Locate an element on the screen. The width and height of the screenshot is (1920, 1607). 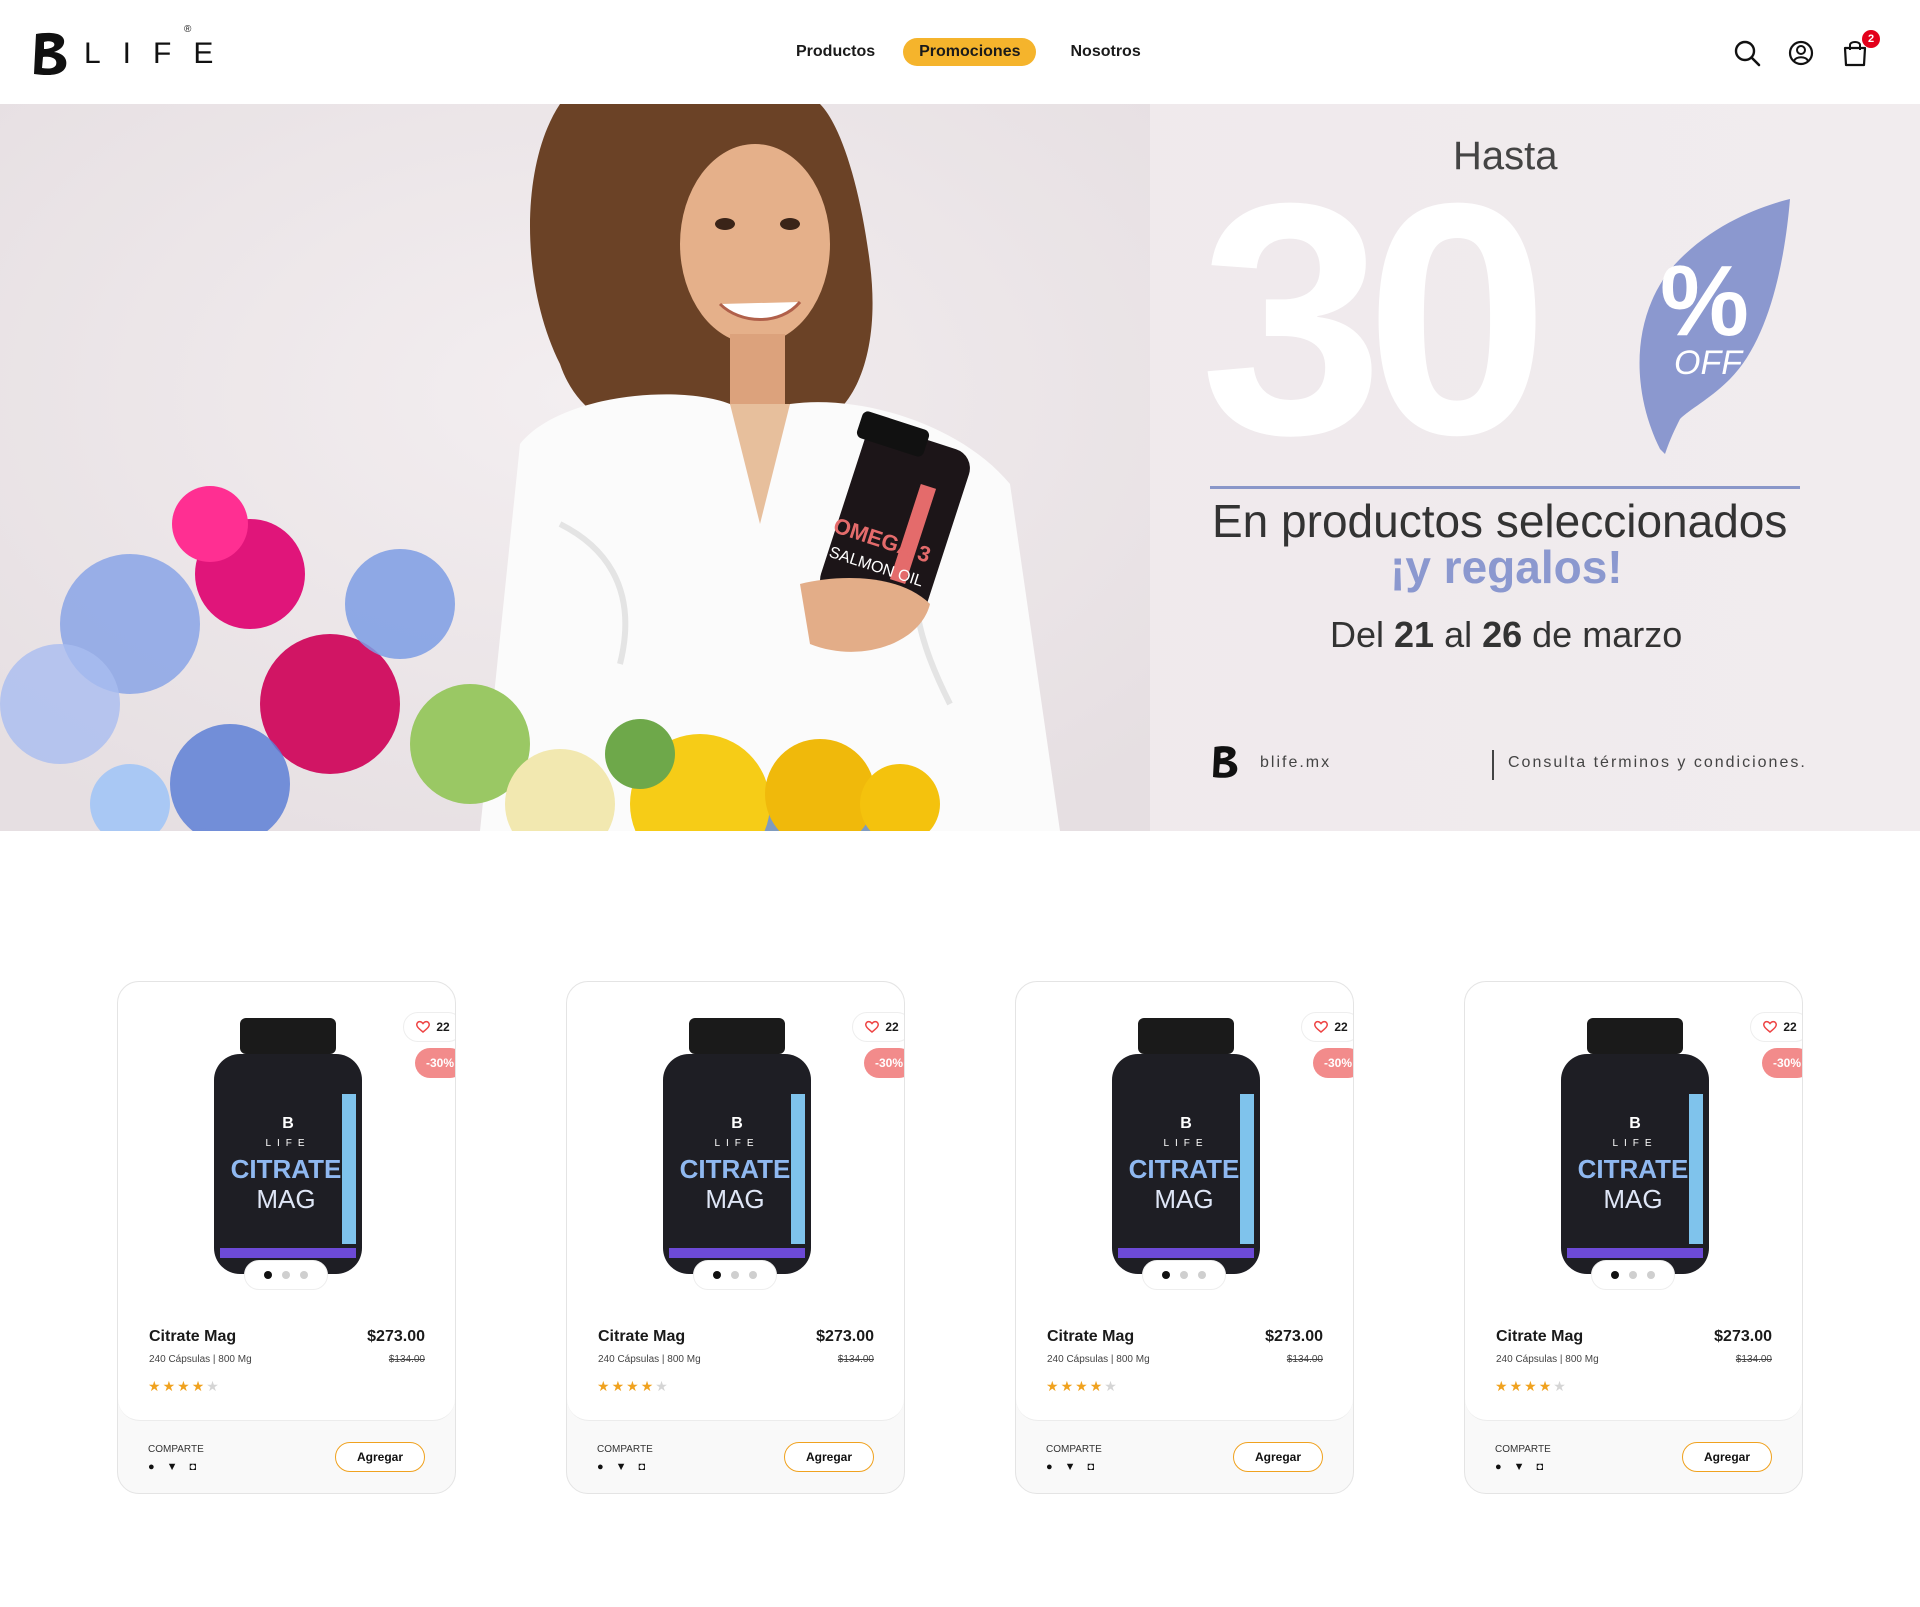
main-nav: Productos Promociones Nosotros is located at coordinates (968, 52).